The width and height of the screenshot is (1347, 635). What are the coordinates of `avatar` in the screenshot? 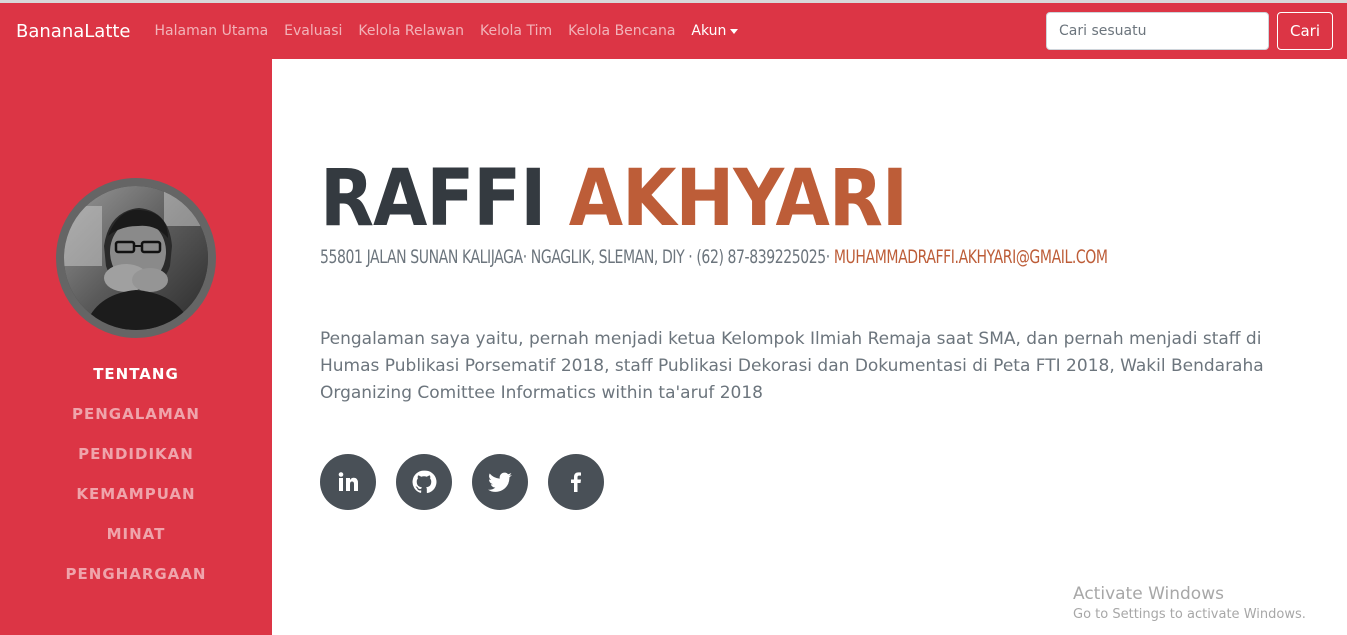 It's located at (136, 258).